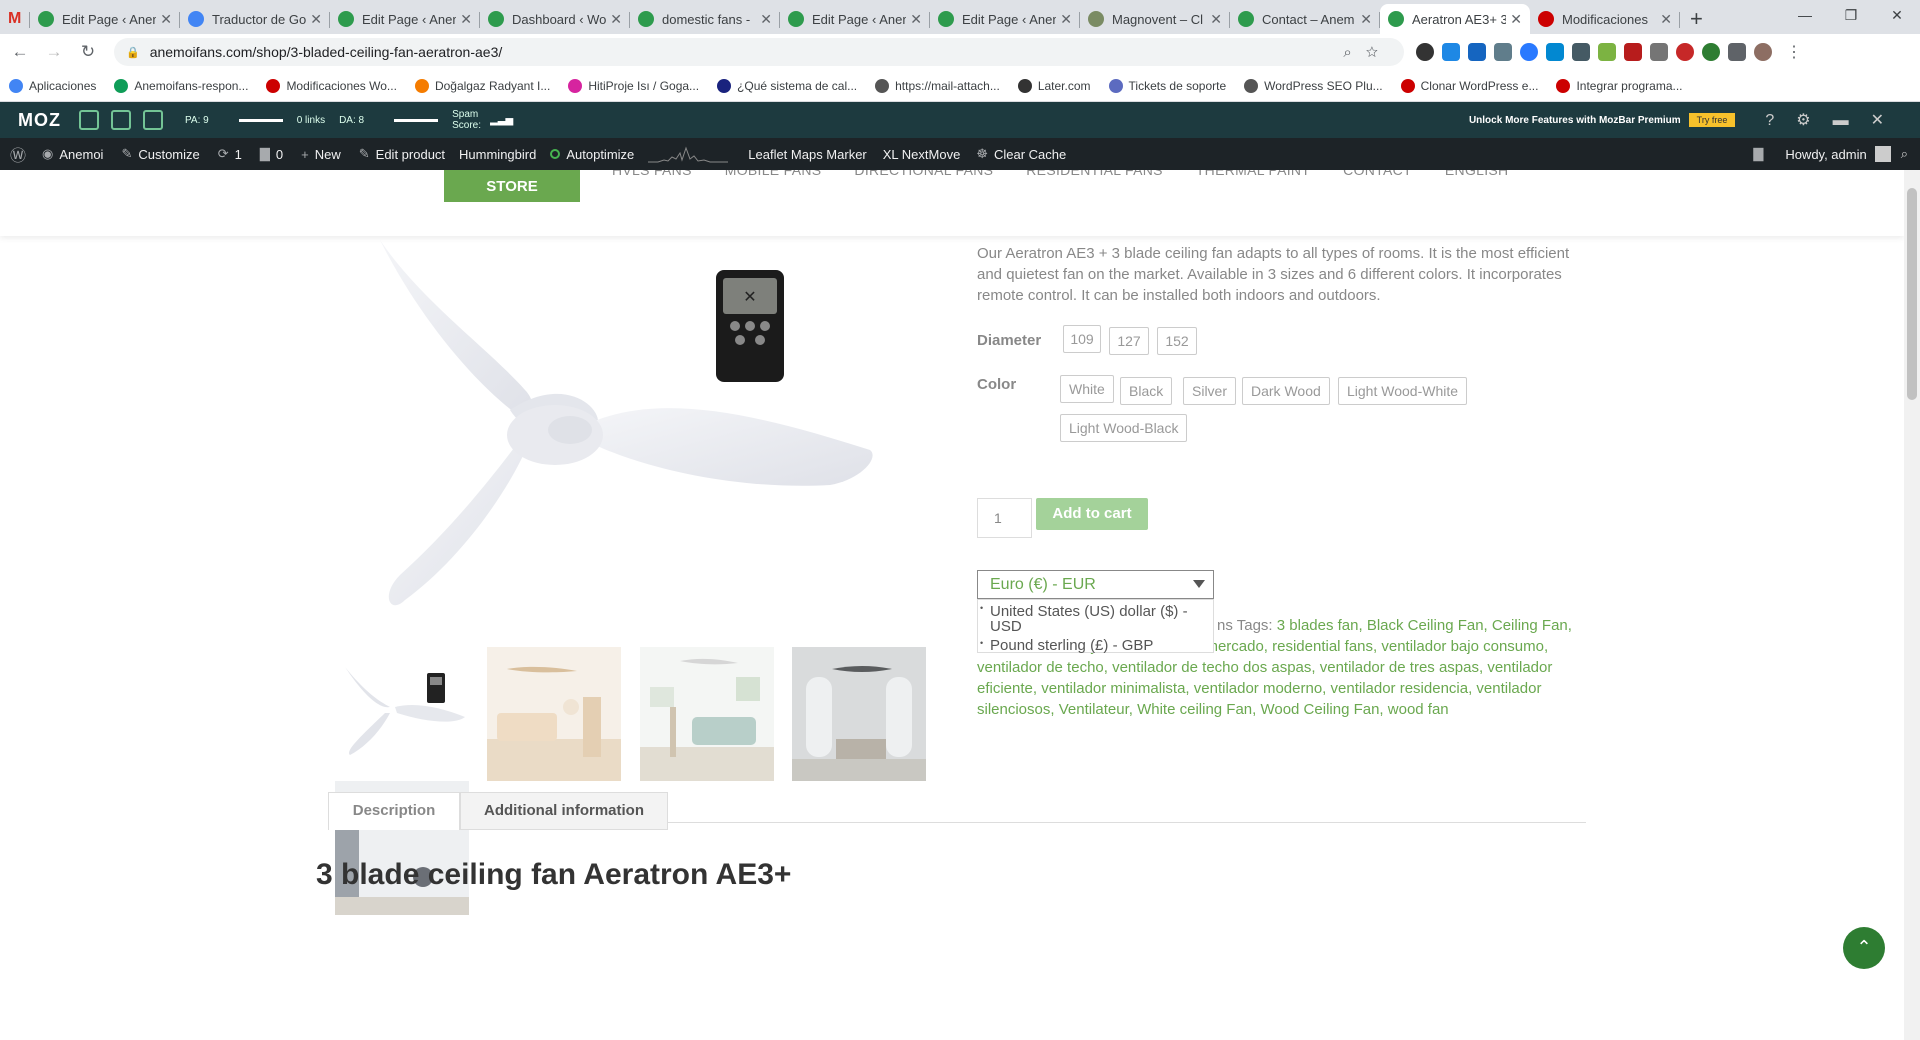 Image resolution: width=1920 pixels, height=1040 pixels. Describe the element at coordinates (1912, 605) in the screenshot. I see `page-scrollbar` at that location.